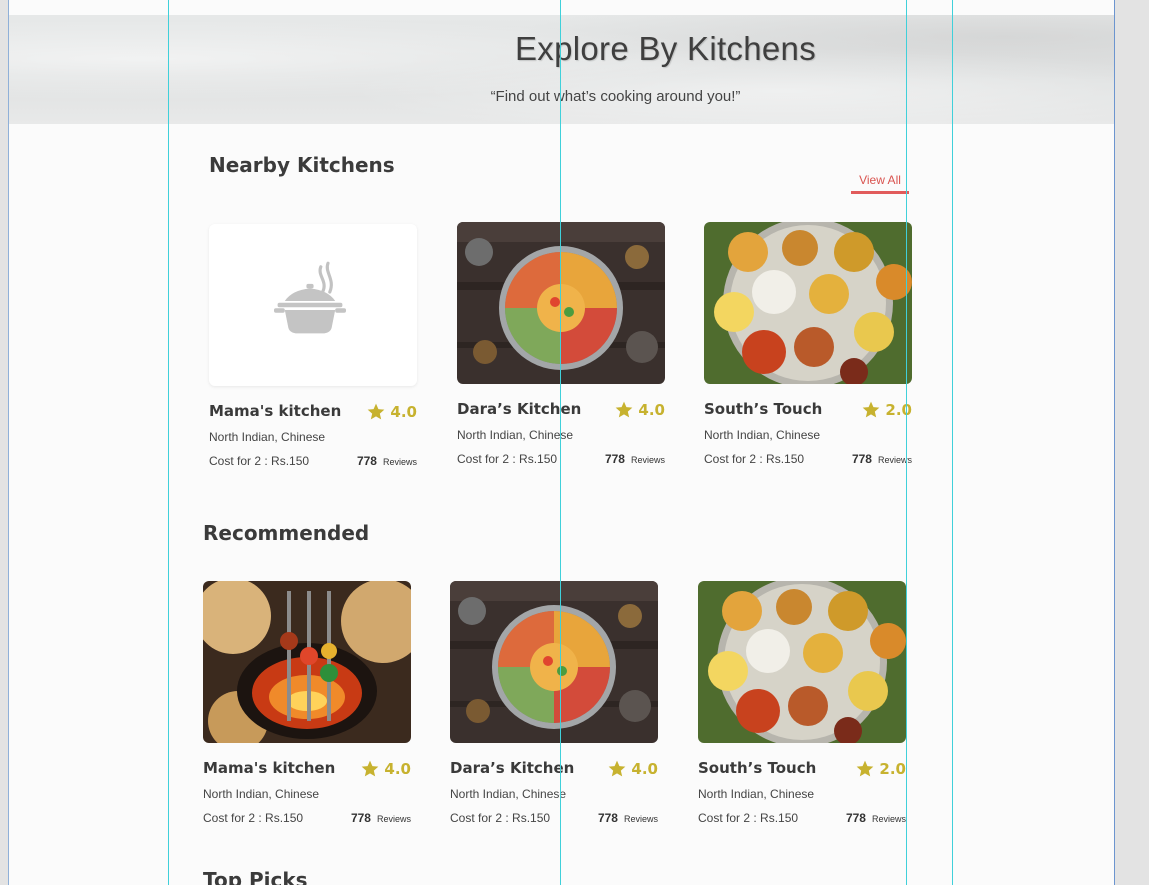 This screenshot has height=885, width=1149. What do you see at coordinates (665, 48) in the screenshot?
I see `hero-title: Explore By Kitchens` at bounding box center [665, 48].